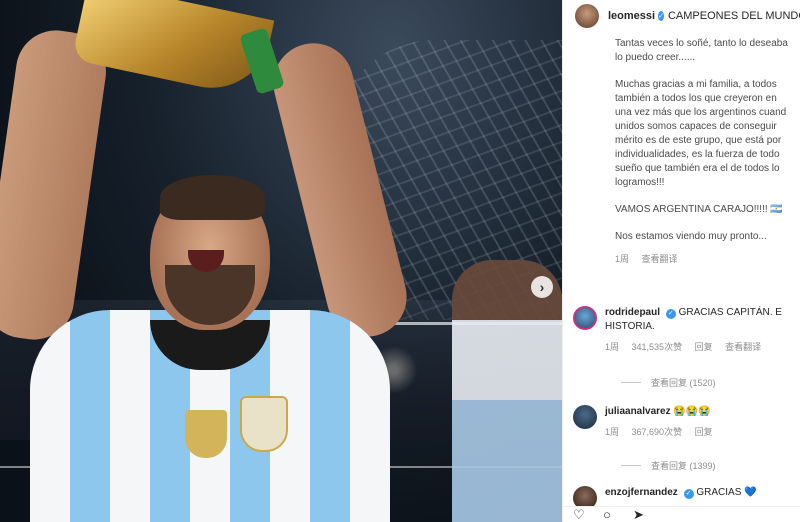  Describe the element at coordinates (631, 16) in the screenshot. I see `post-username: leomessi` at that location.